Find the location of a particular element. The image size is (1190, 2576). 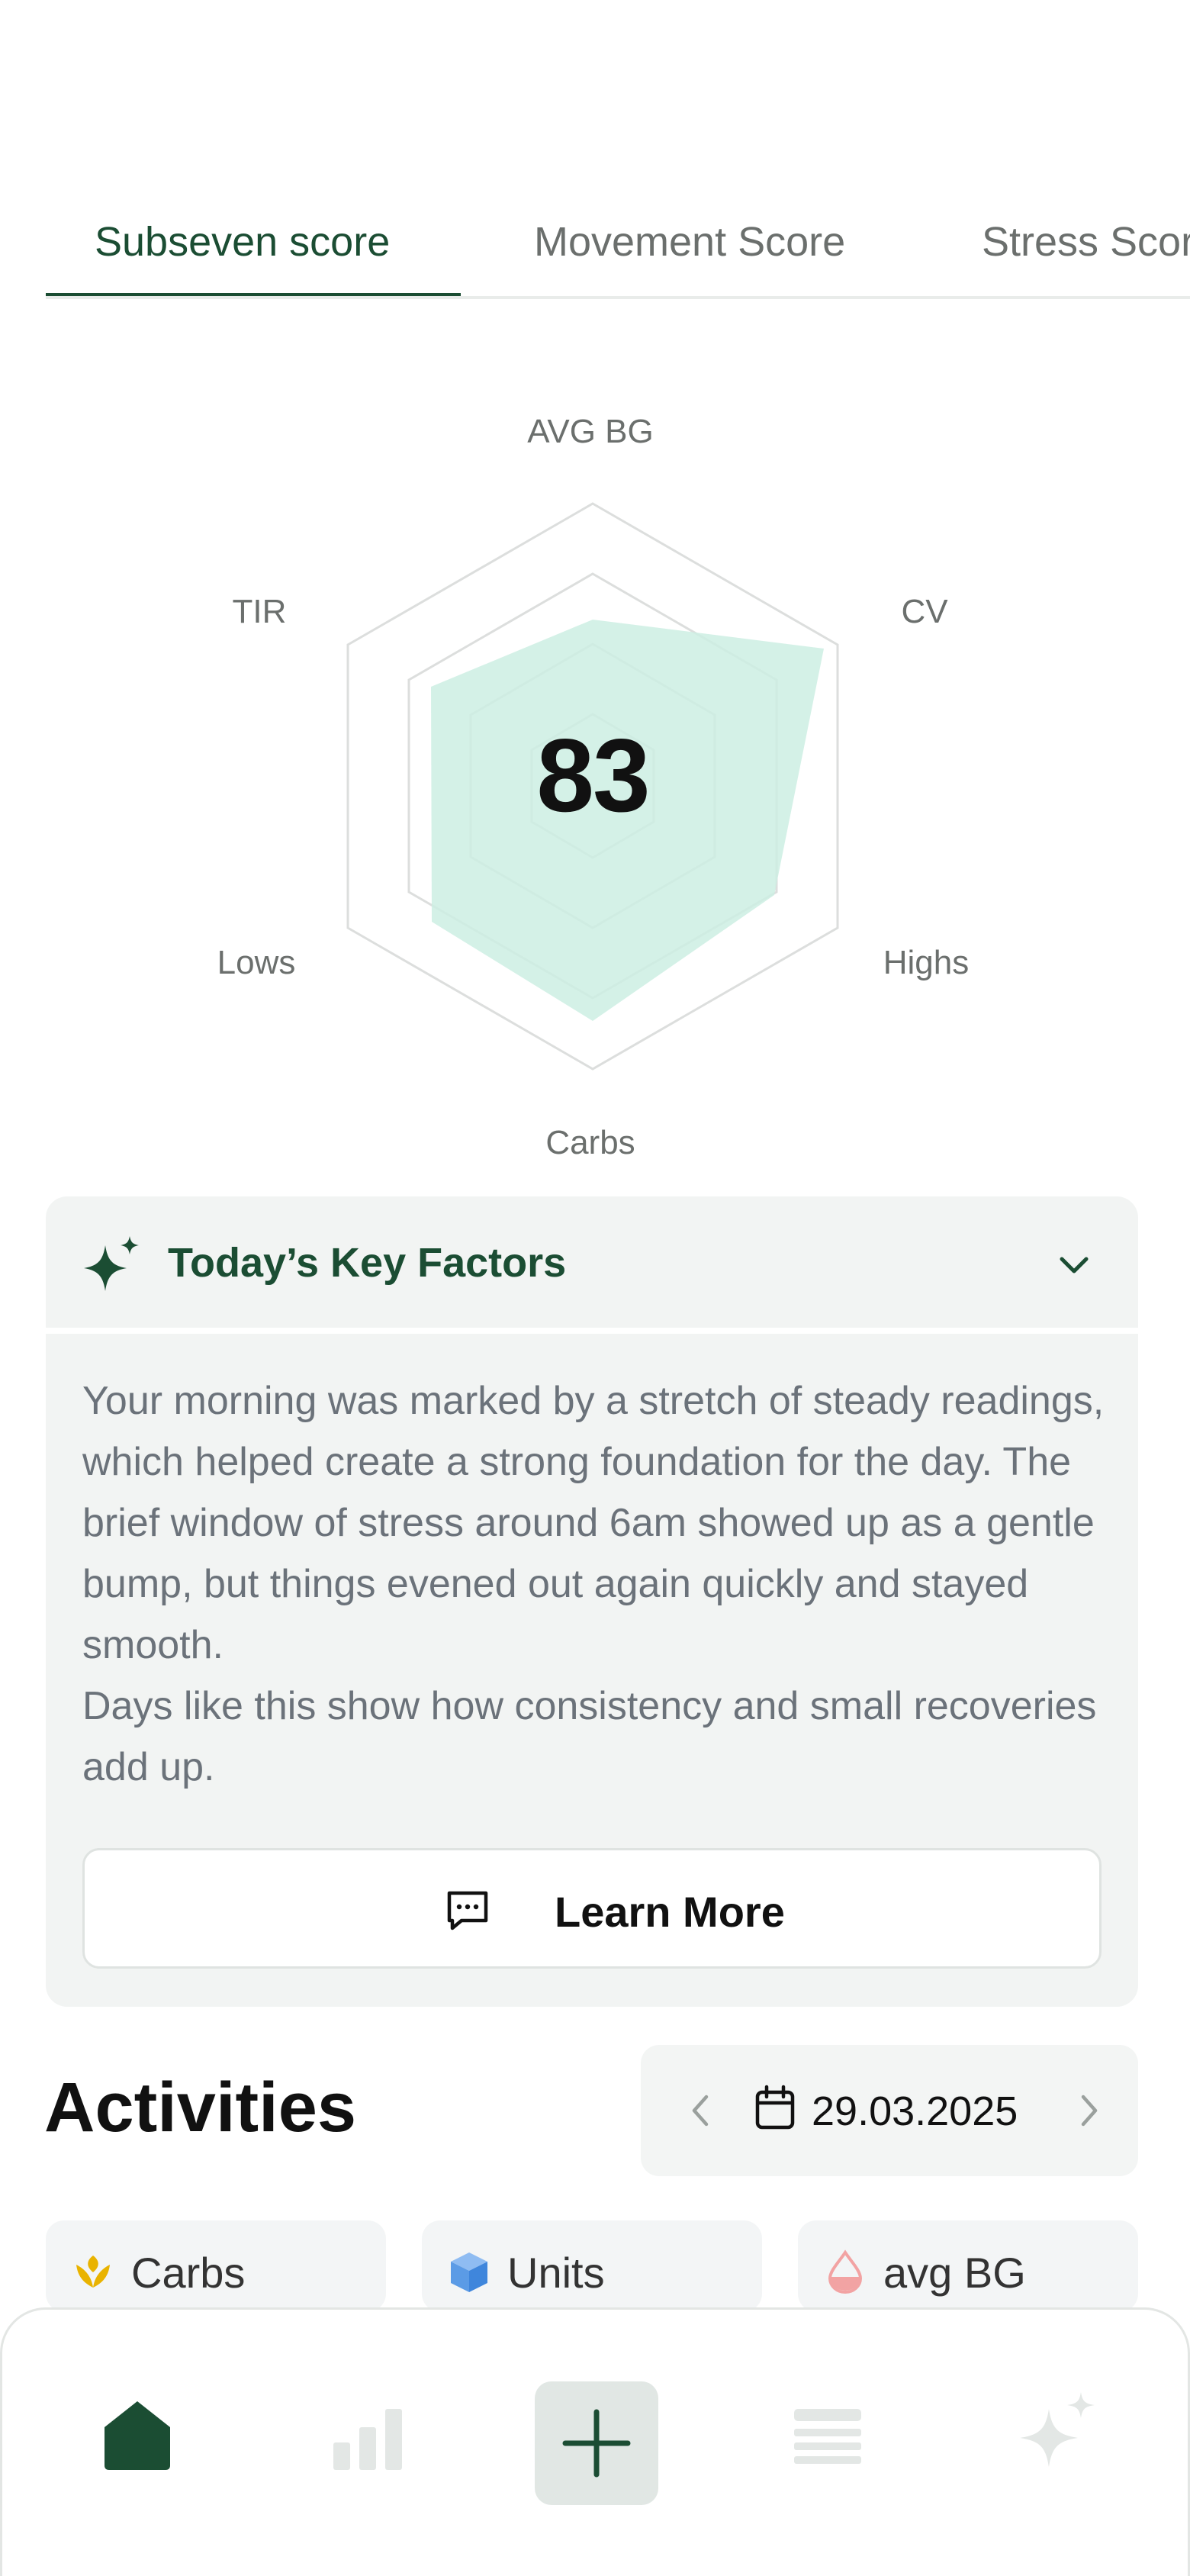

axis-label-avg-bg: AVG BG is located at coordinates (590, 431).